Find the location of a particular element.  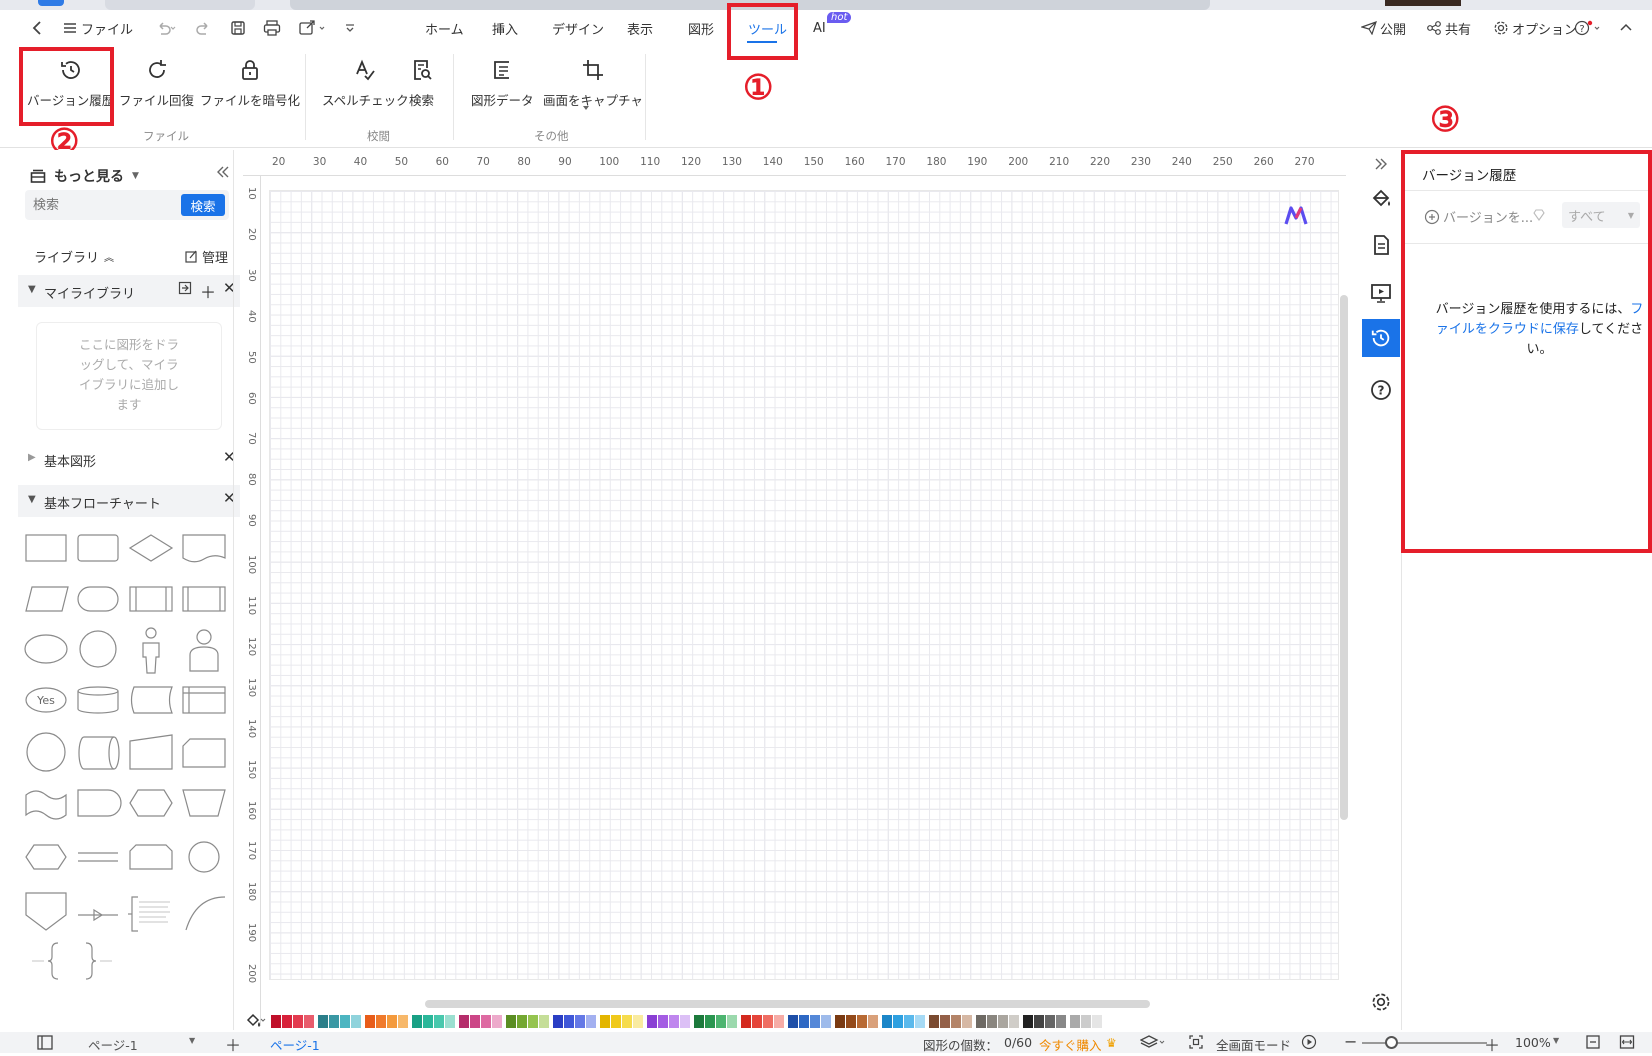

fit-icon is located at coordinates (1196, 1043).